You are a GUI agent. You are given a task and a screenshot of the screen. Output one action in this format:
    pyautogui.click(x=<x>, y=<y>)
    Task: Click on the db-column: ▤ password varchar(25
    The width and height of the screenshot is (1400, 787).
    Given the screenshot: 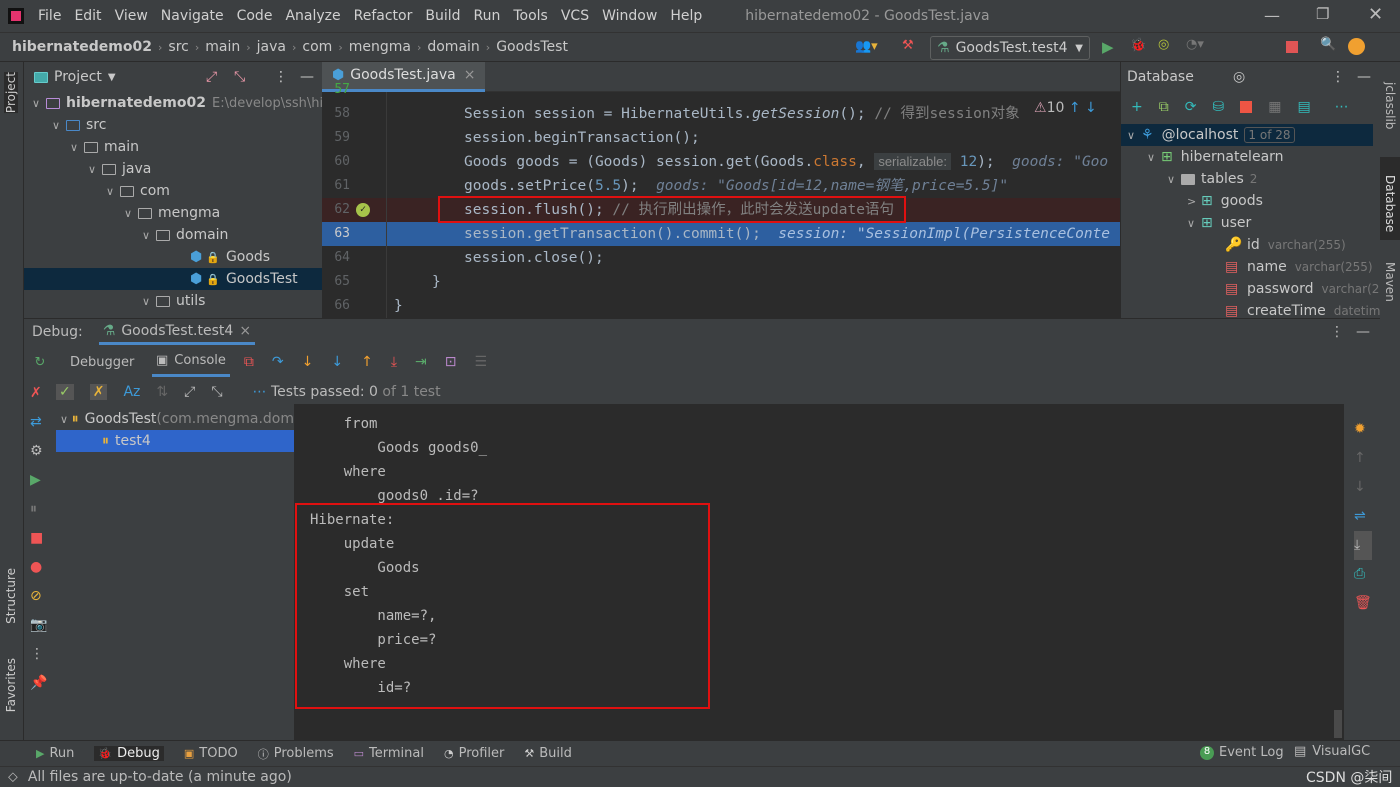 What is the action you would take?
    pyautogui.click(x=1306, y=289)
    